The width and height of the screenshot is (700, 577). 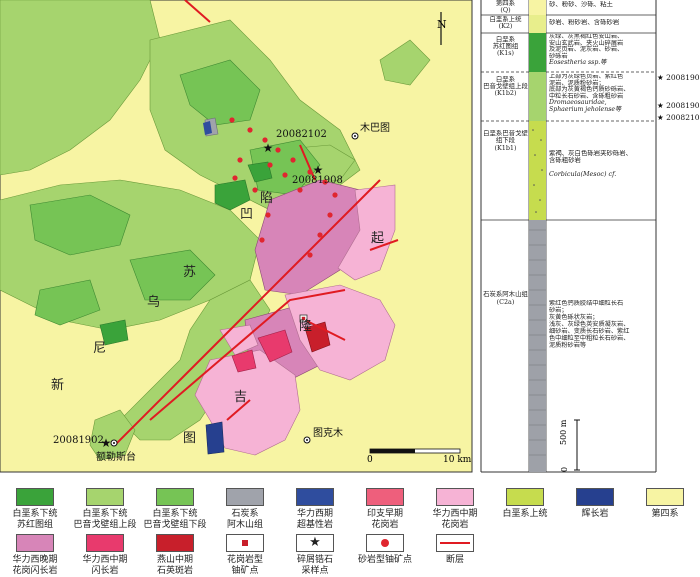 I want to click on legend-label: 燕山中期 石英斑岩, so click(x=174, y=565).